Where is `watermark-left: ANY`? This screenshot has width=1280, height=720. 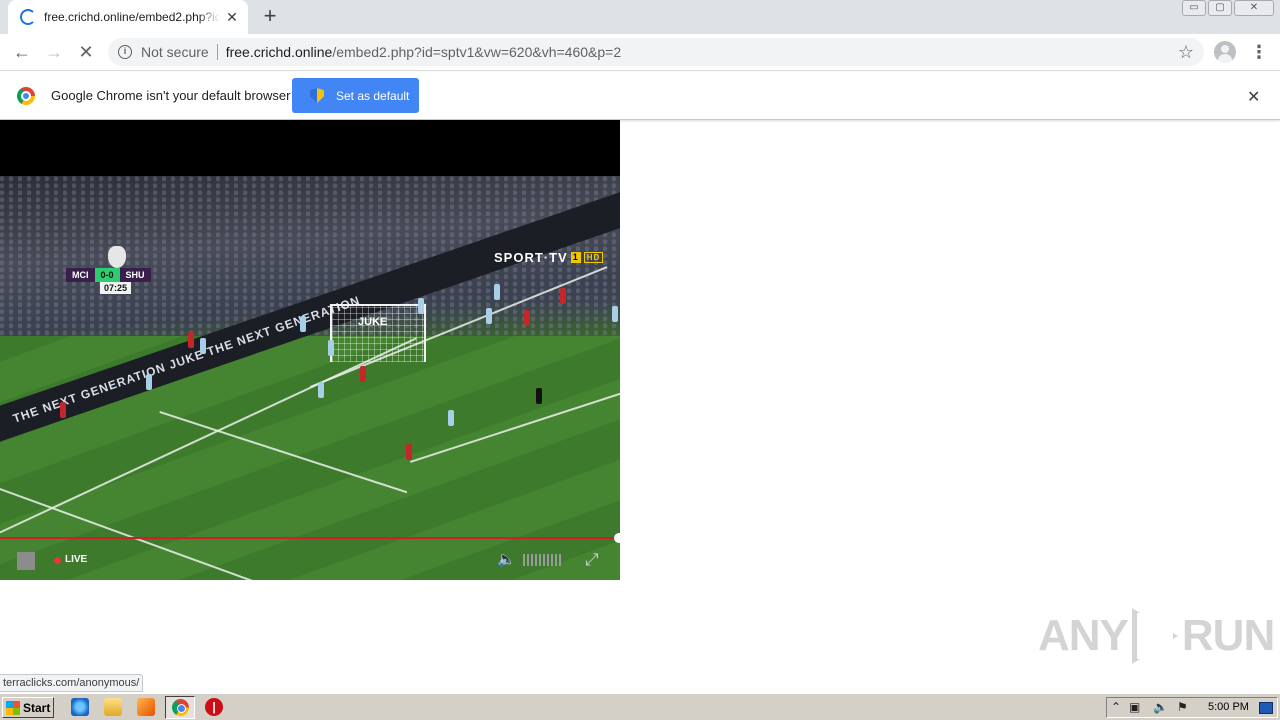
watermark-left: ANY is located at coordinates (1083, 635).